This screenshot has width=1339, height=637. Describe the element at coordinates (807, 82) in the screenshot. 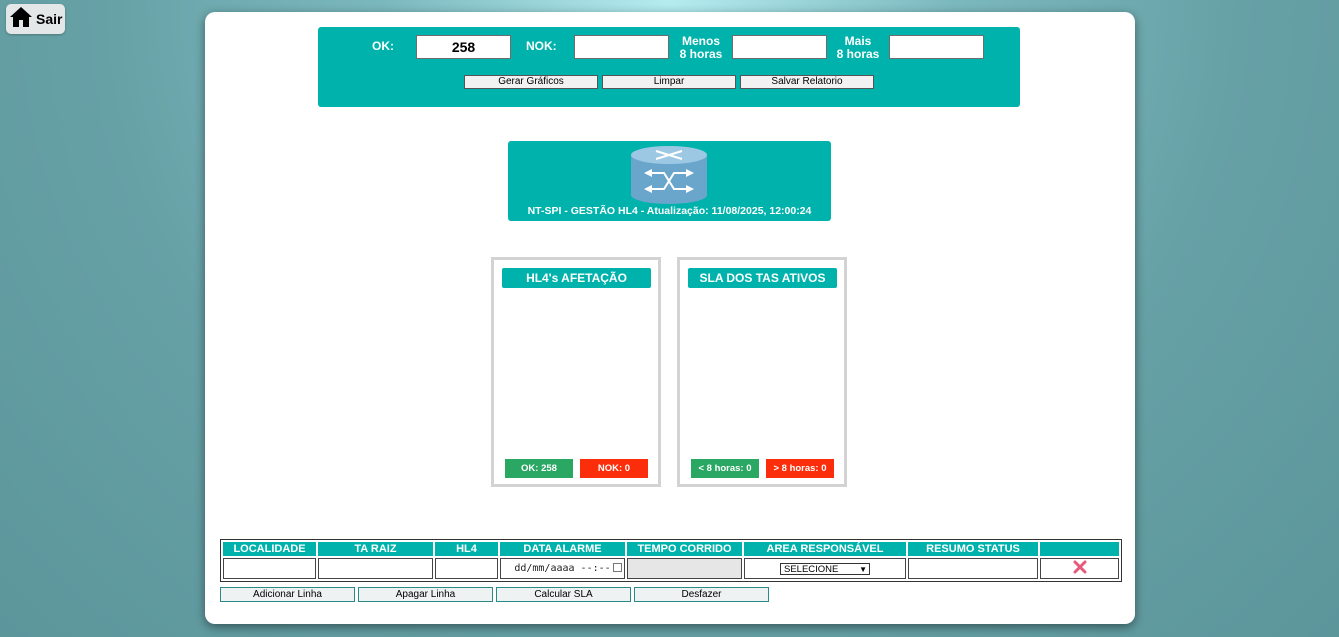

I see `salvar-relatorio-button: Salvar Relatorio` at that location.